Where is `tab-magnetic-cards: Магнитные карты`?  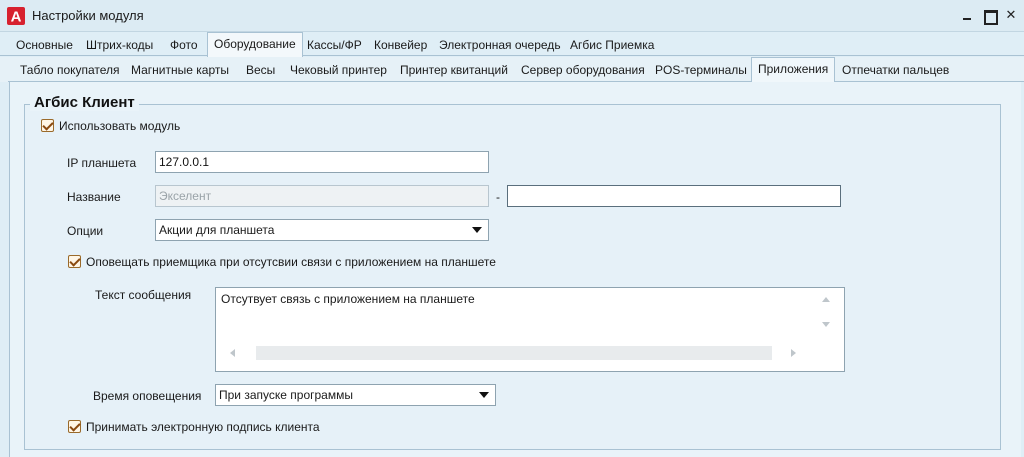
tab-magnetic-cards: Магнитные карты is located at coordinates (180, 71).